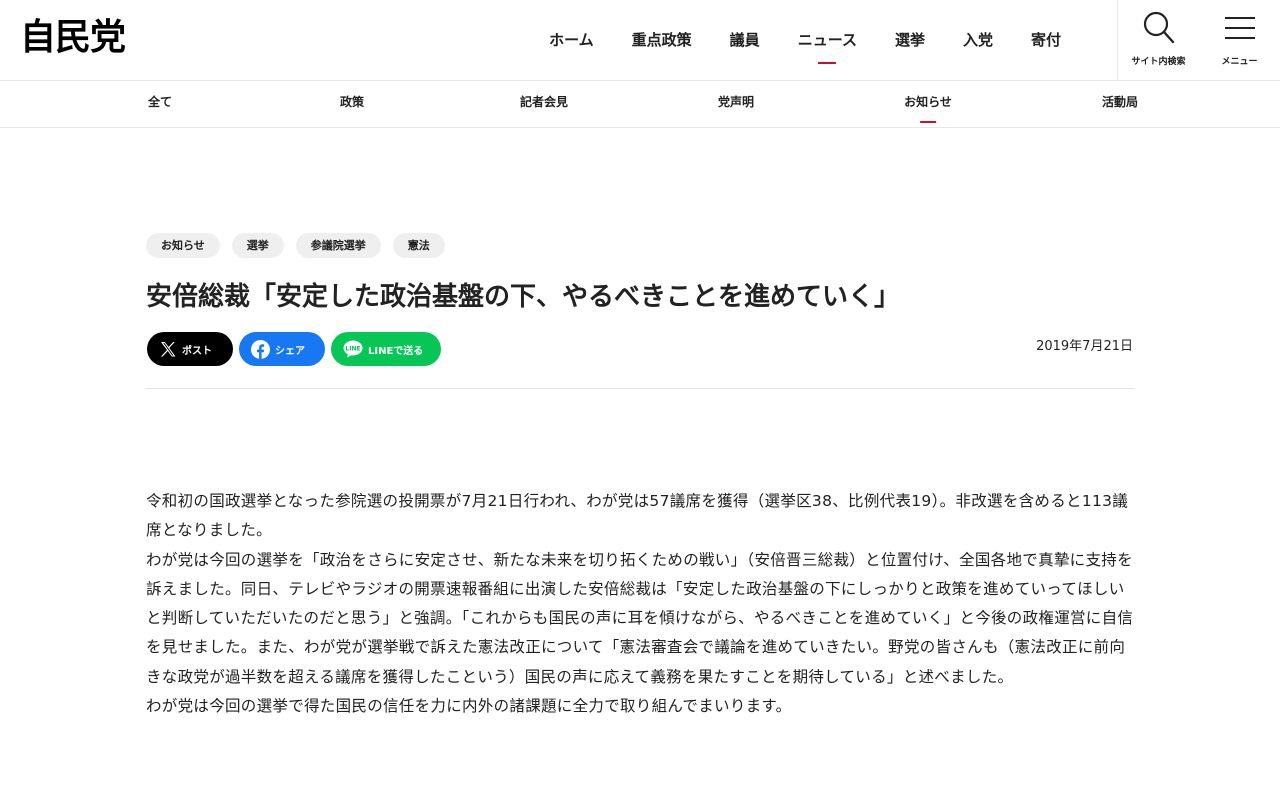 The image size is (1280, 800). Describe the element at coordinates (1120, 103) in the screenshot. I see `subnav-item-activities: 活動局` at that location.